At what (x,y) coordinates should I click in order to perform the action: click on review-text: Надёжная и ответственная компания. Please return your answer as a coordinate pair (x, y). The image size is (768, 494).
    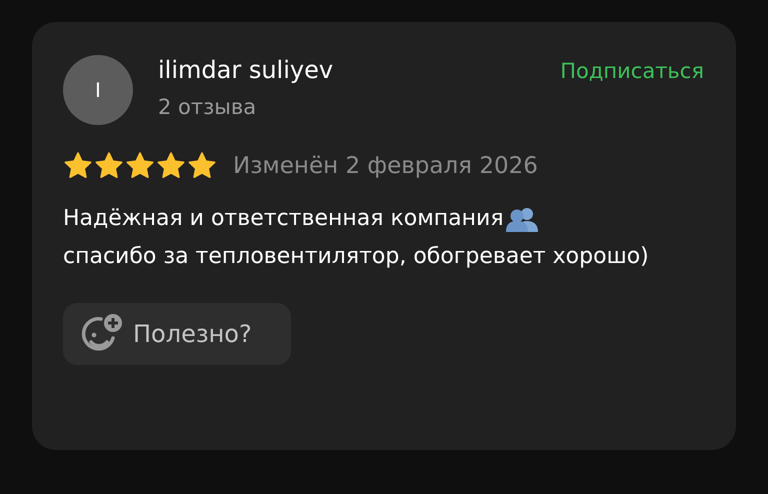
    Looking at the image, I should click on (283, 218).